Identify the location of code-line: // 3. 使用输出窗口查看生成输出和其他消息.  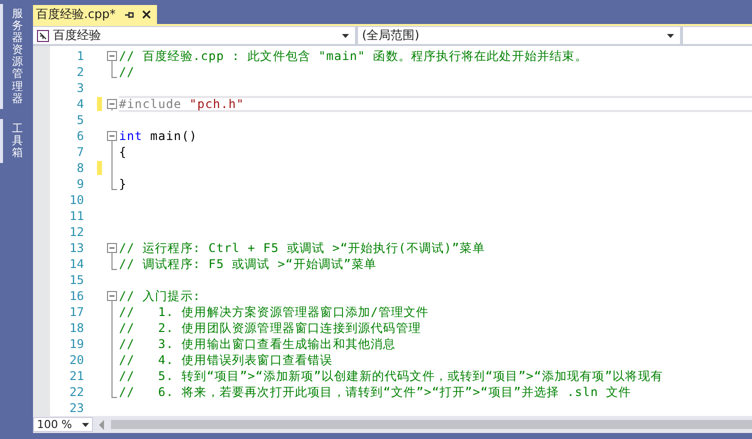
(257, 344).